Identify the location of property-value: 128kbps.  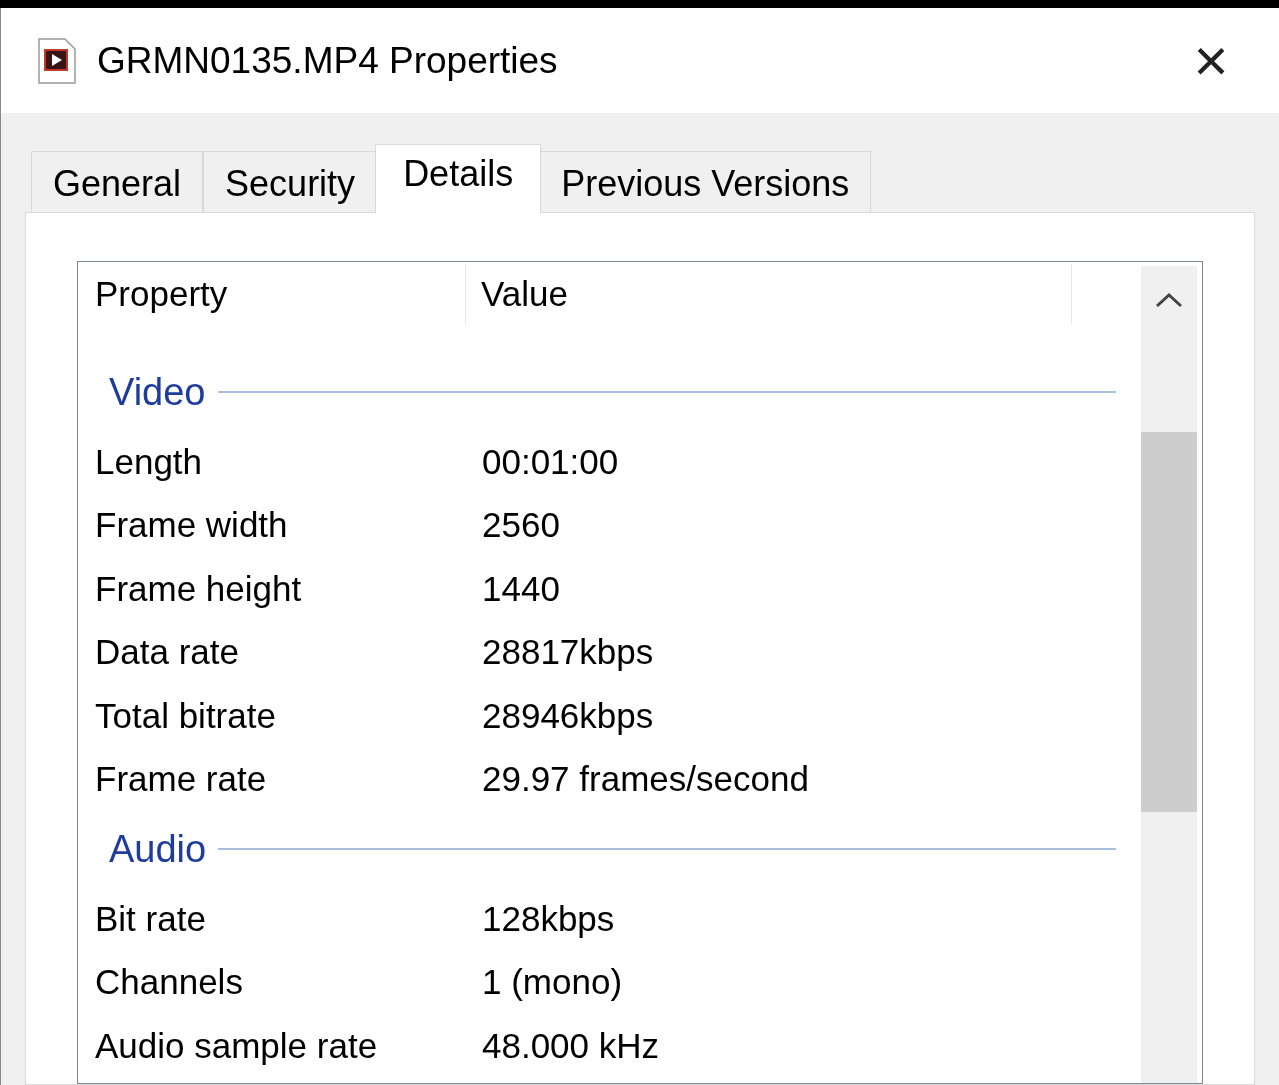
(548, 918).